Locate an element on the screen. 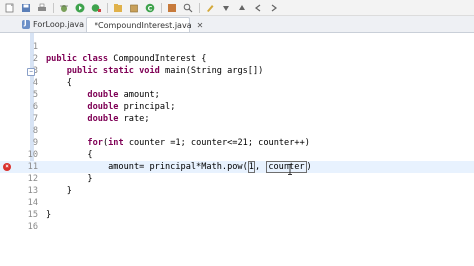  code-token: rate; is located at coordinates (134, 119).